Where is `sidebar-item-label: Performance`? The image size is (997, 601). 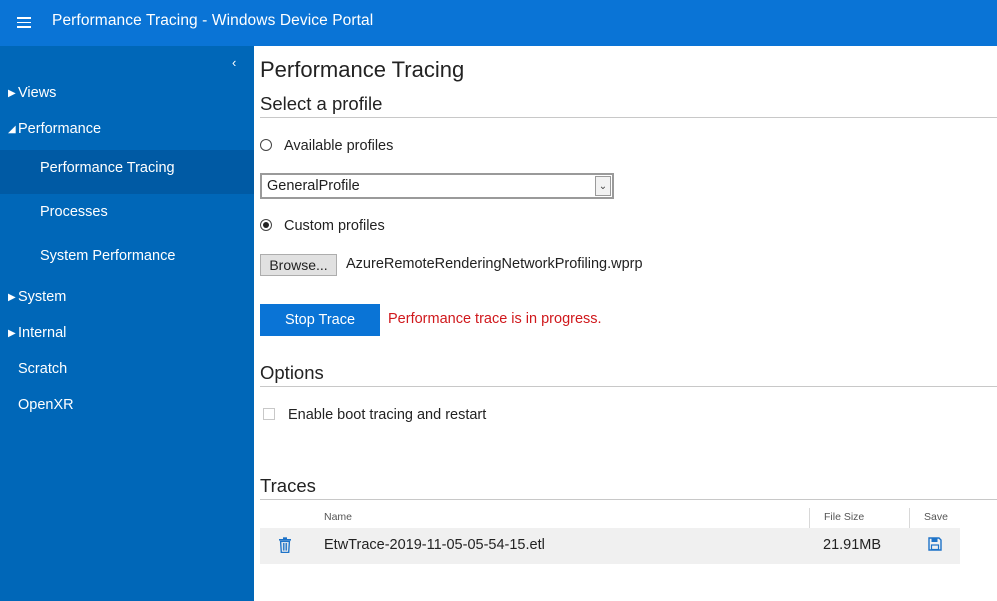 sidebar-item-label: Performance is located at coordinates (60, 129).